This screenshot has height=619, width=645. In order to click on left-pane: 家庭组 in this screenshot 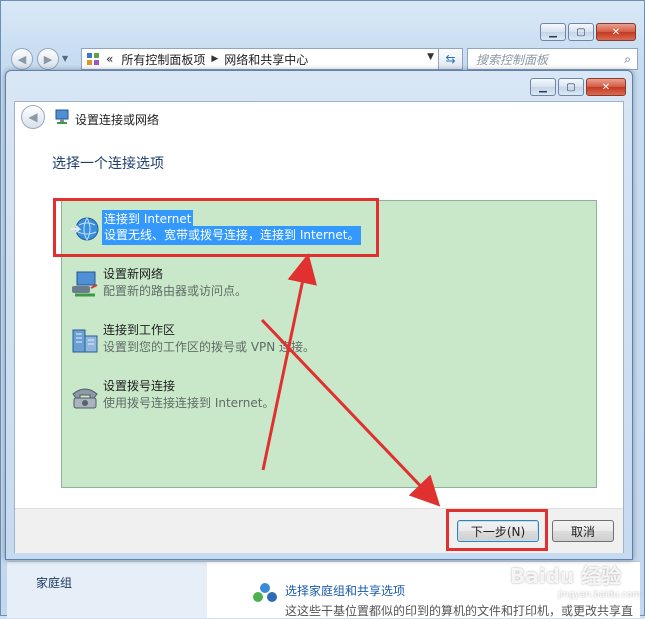, I will do `click(107, 590)`.